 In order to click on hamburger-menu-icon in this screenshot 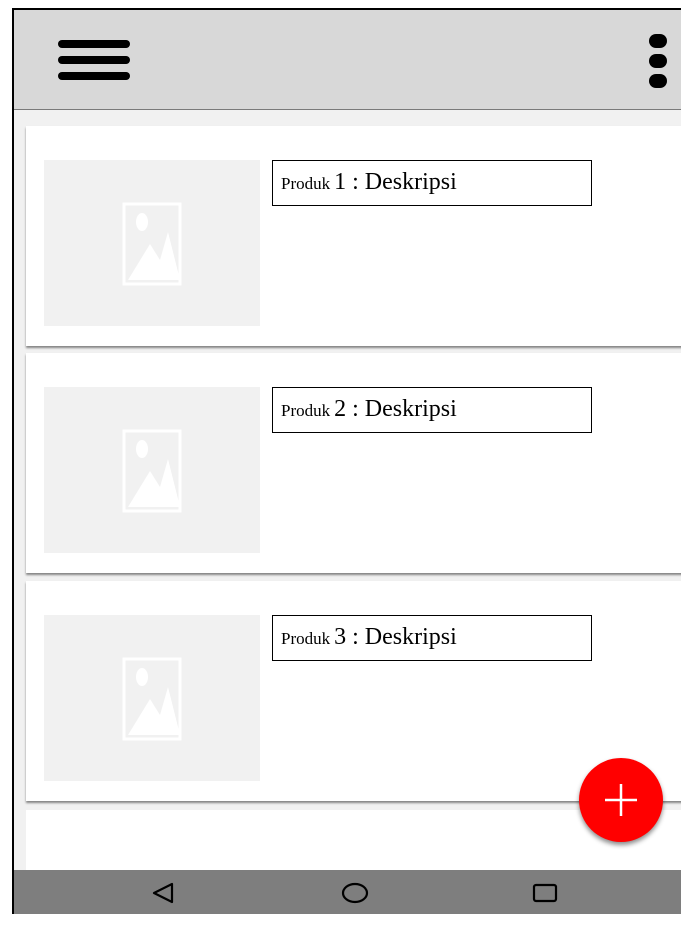, I will do `click(94, 60)`.